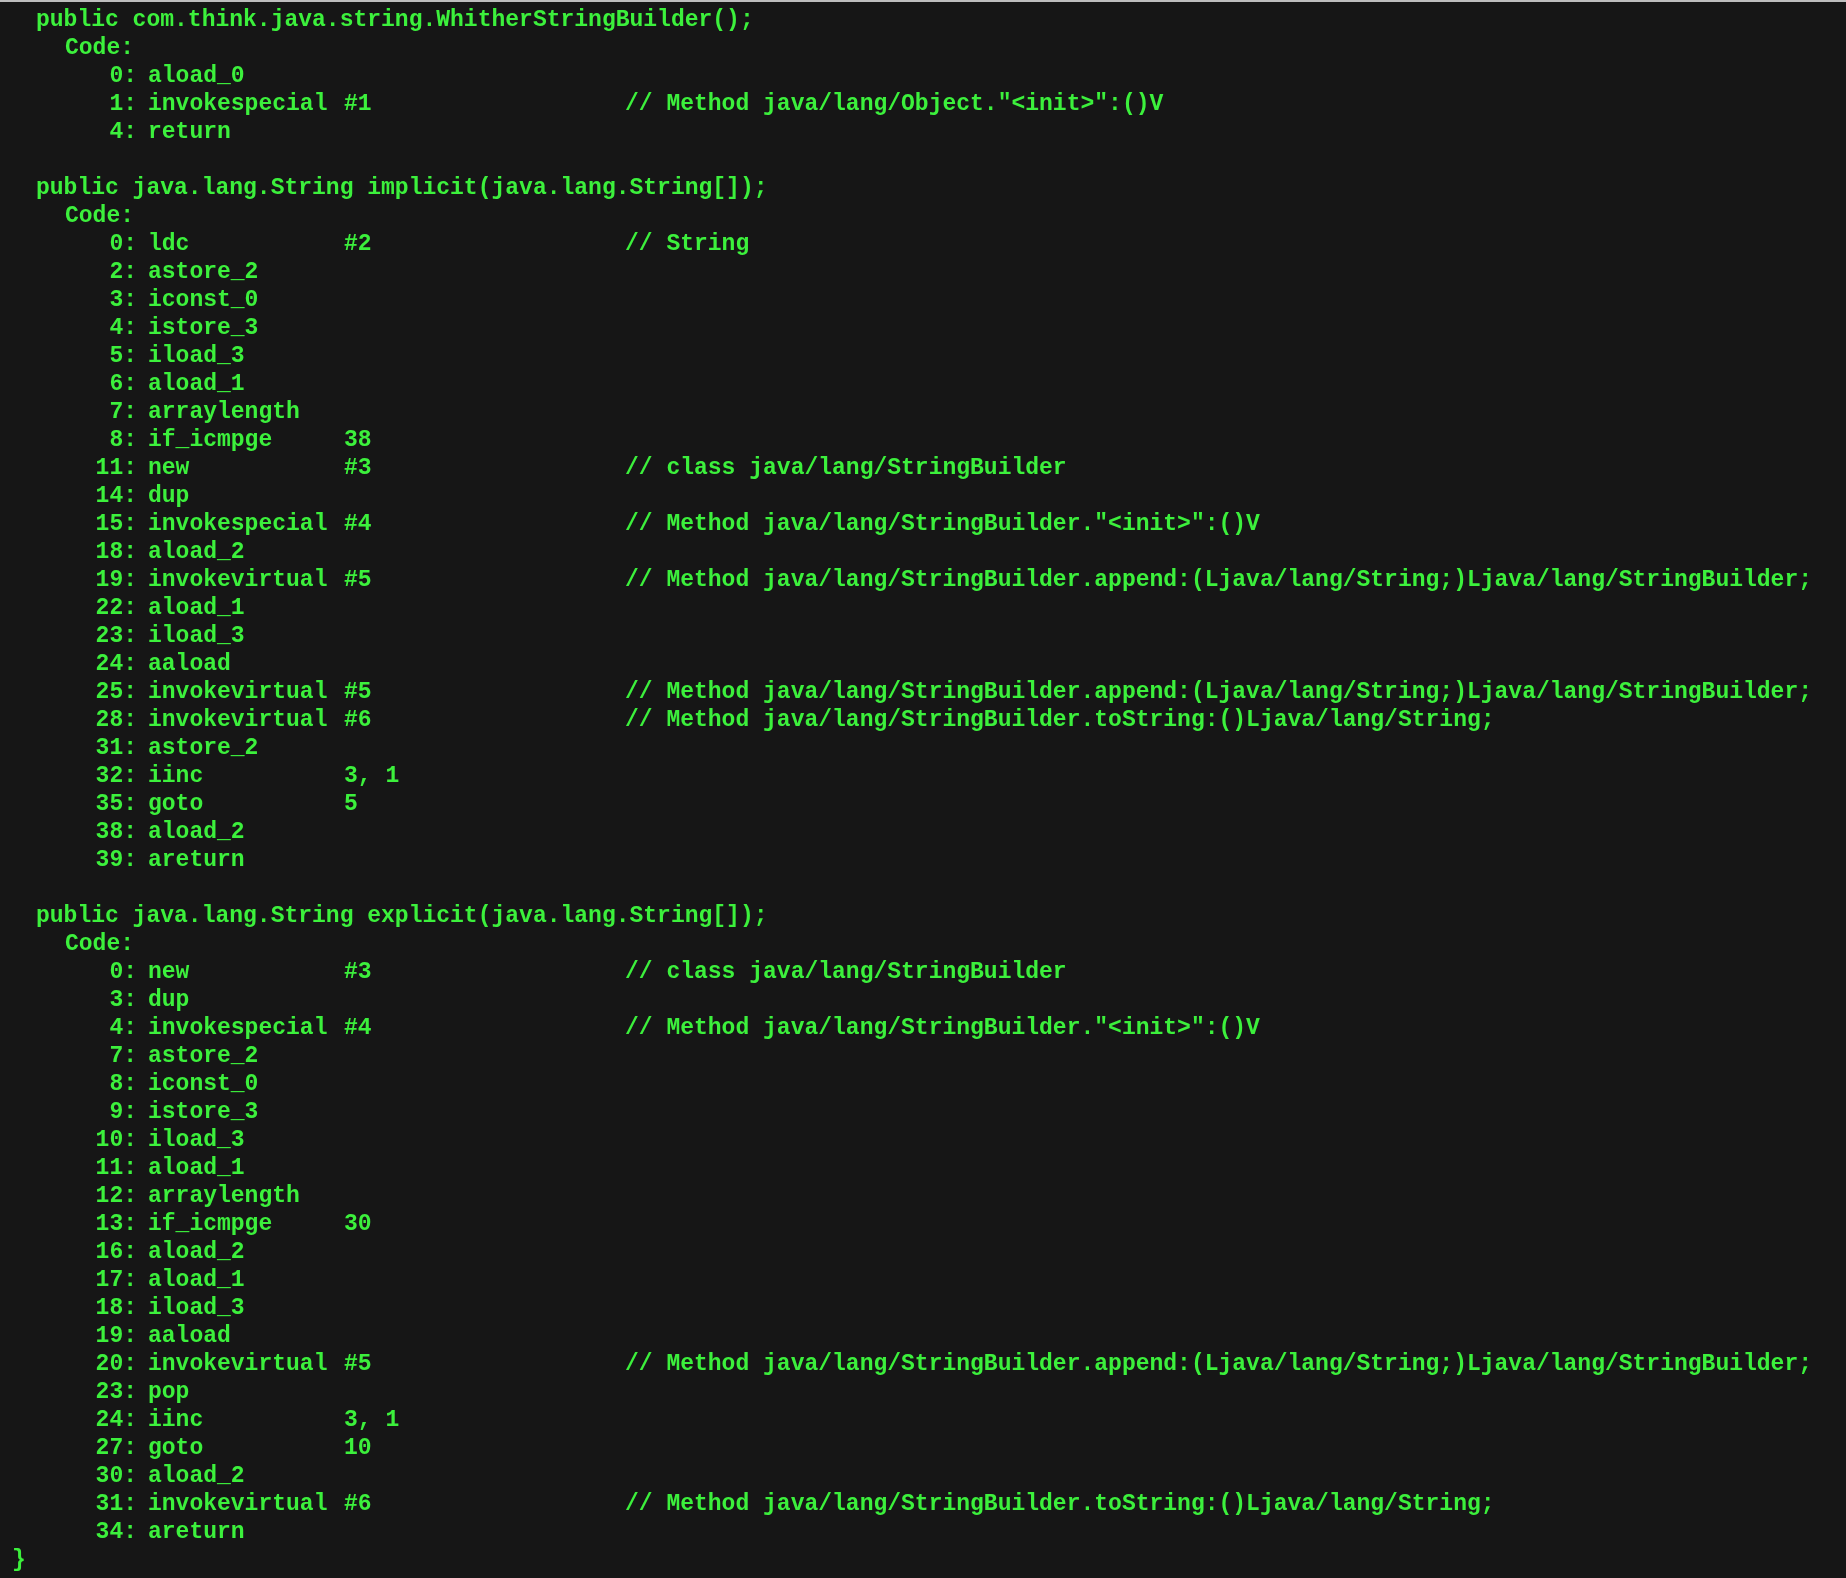 The height and width of the screenshot is (1578, 1846). What do you see at coordinates (116, 1308) in the screenshot?
I see `bytecode-offset: 18:` at bounding box center [116, 1308].